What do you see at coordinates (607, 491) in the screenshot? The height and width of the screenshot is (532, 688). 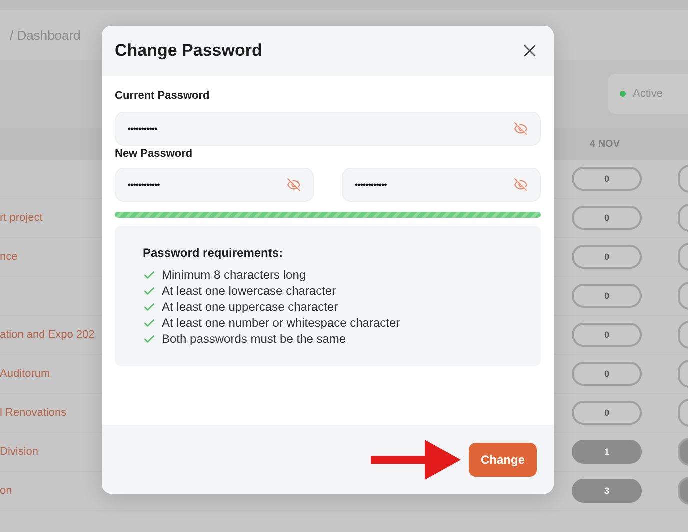 I see `count-pill: 3` at bounding box center [607, 491].